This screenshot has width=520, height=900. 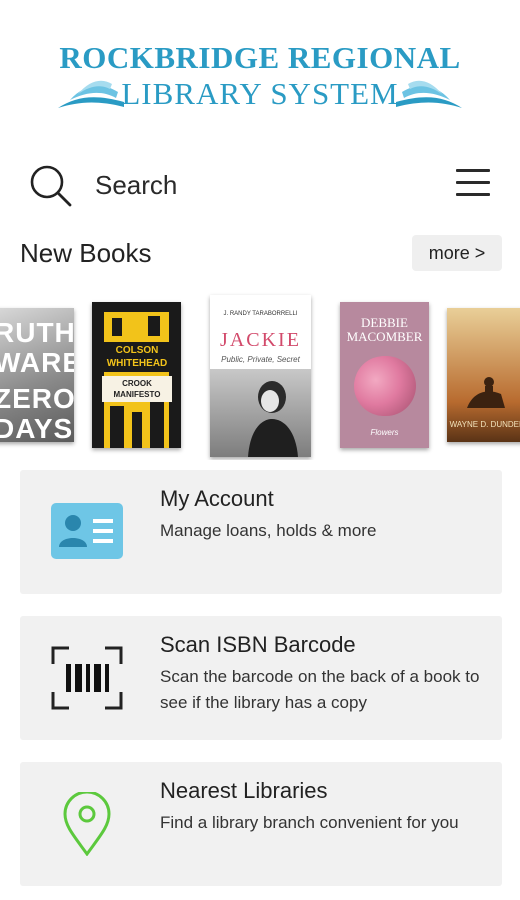 I want to click on book-cover-debbie-macomber: DEBBIE MACOMBER Flowers, so click(x=384, y=375).